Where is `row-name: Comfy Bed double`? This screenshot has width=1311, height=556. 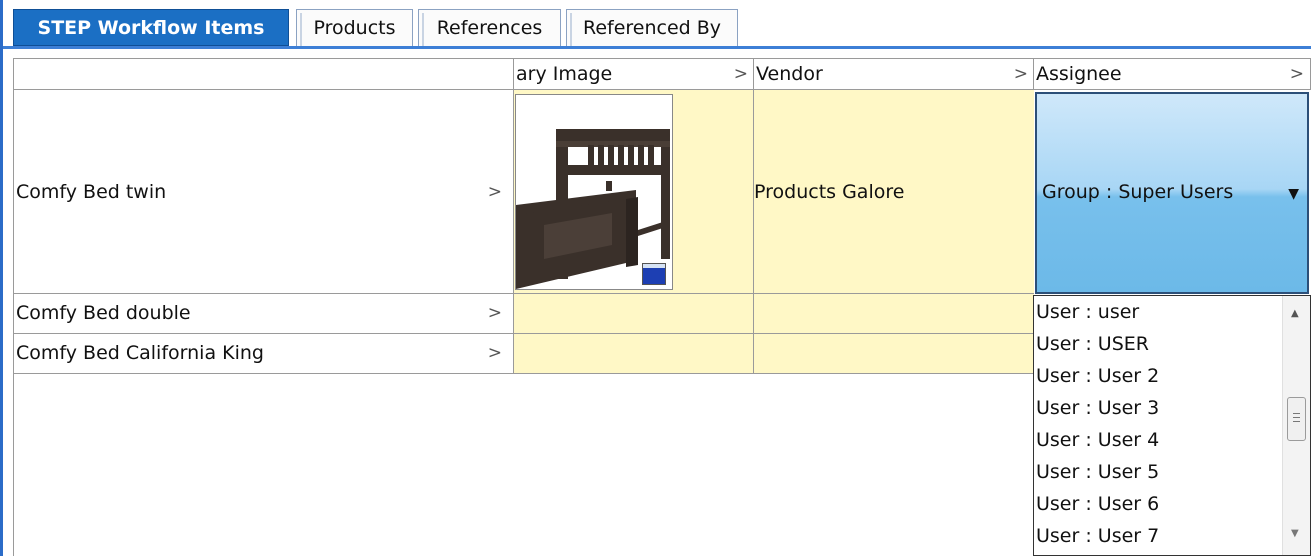 row-name: Comfy Bed double is located at coordinates (103, 313).